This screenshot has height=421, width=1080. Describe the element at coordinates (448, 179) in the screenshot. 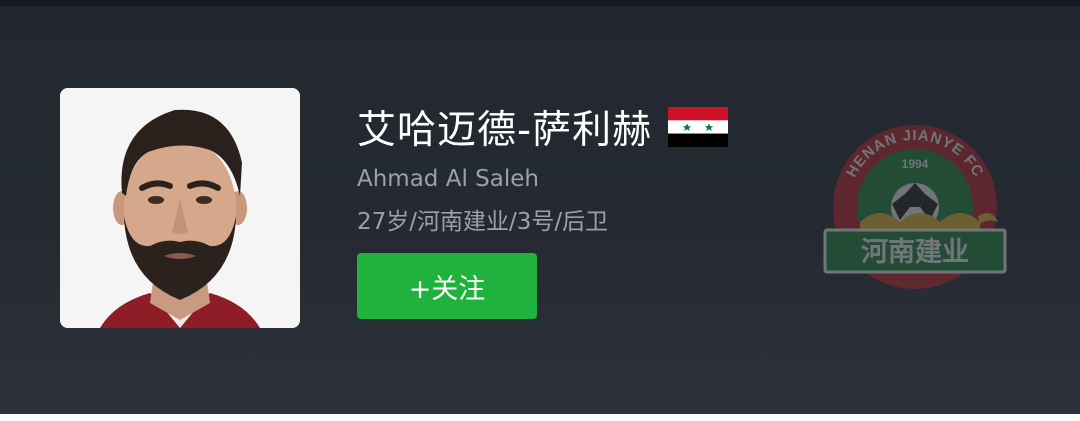

I see `player-english-name: Ahmad Al Saleh` at that location.